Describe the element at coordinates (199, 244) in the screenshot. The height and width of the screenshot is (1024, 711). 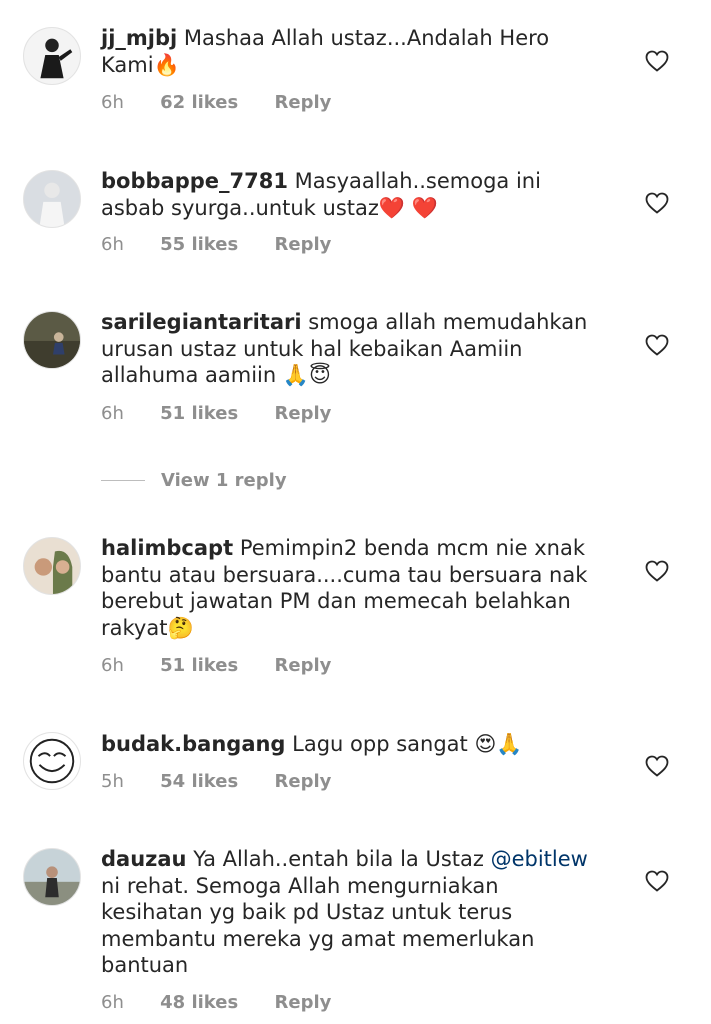
I see `comment-likes: 55 likes` at that location.